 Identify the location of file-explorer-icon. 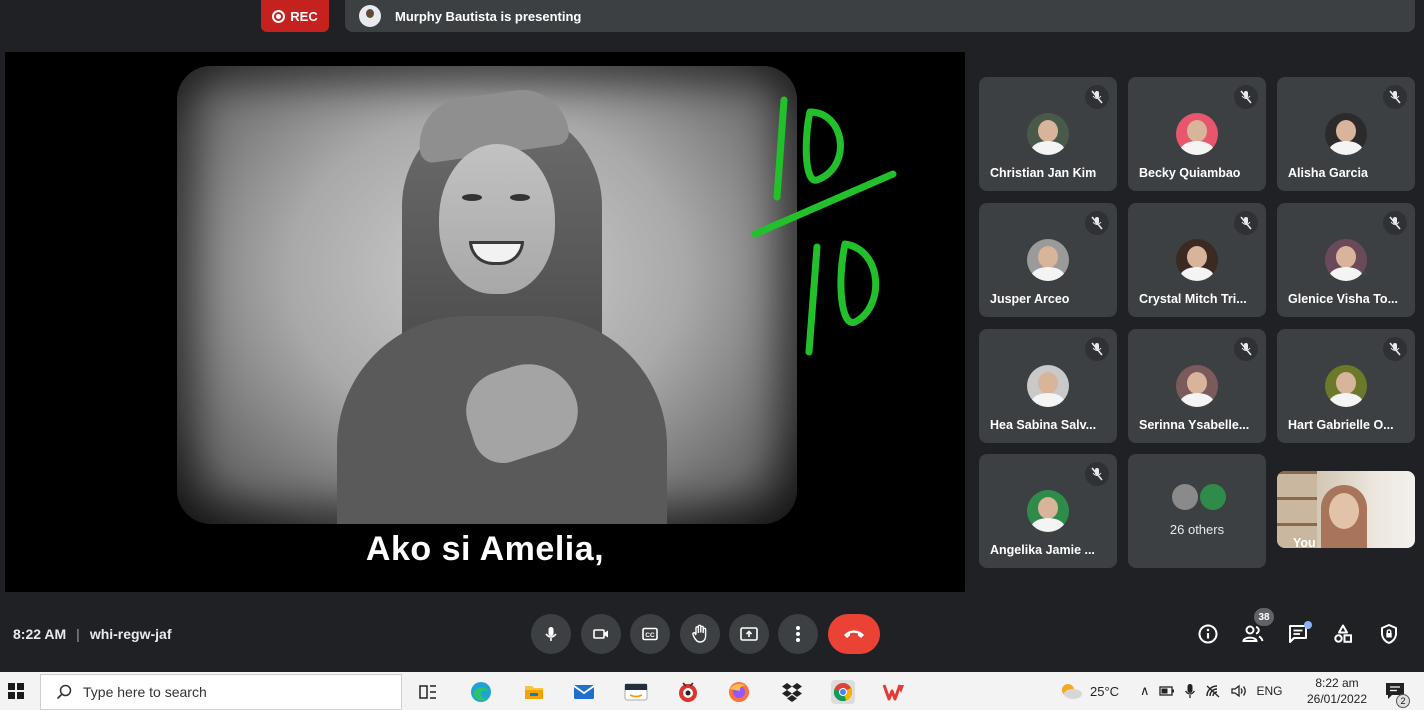
(534, 692).